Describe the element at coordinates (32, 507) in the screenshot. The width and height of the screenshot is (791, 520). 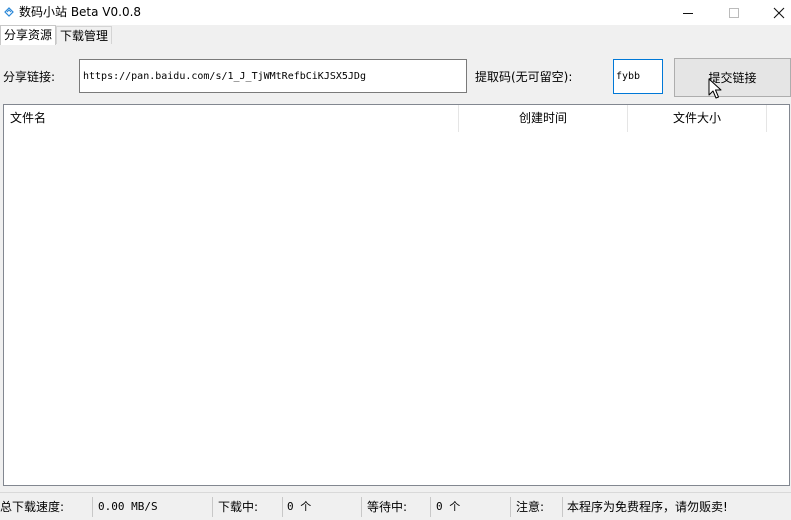
I see `total-speed-label: 总下载速度:` at that location.